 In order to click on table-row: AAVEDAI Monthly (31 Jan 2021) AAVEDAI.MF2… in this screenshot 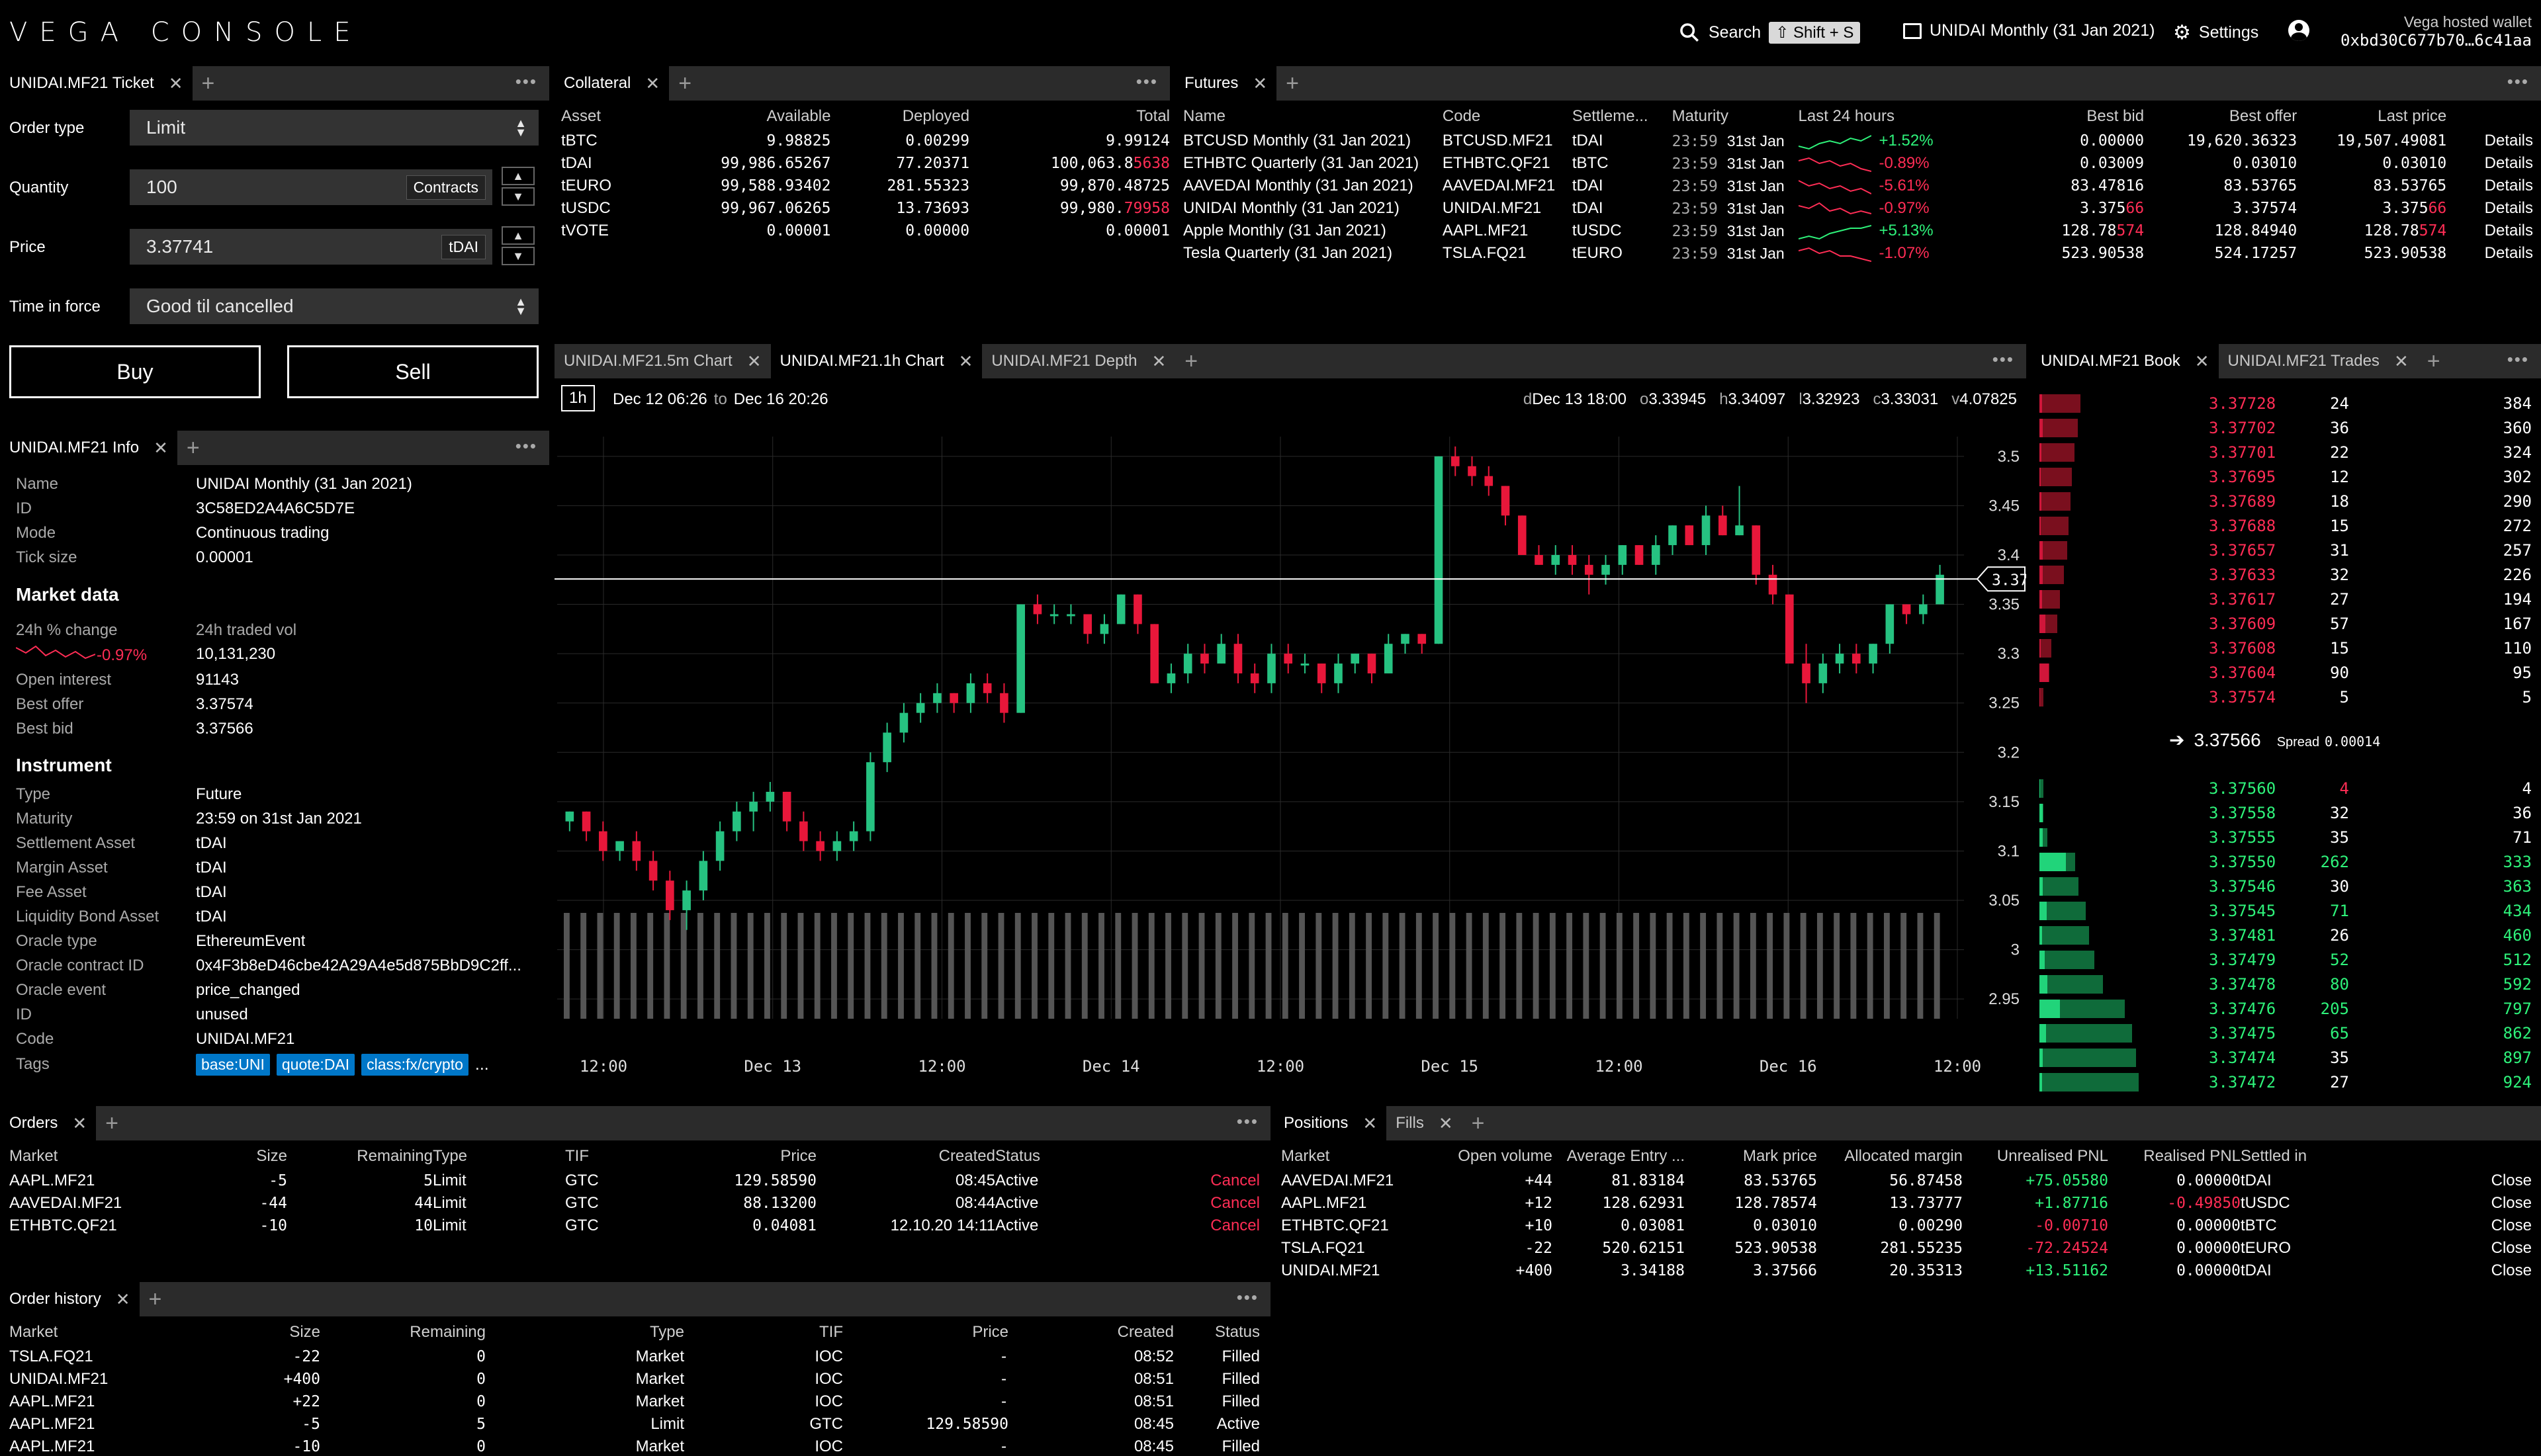, I will do `click(1858, 186)`.